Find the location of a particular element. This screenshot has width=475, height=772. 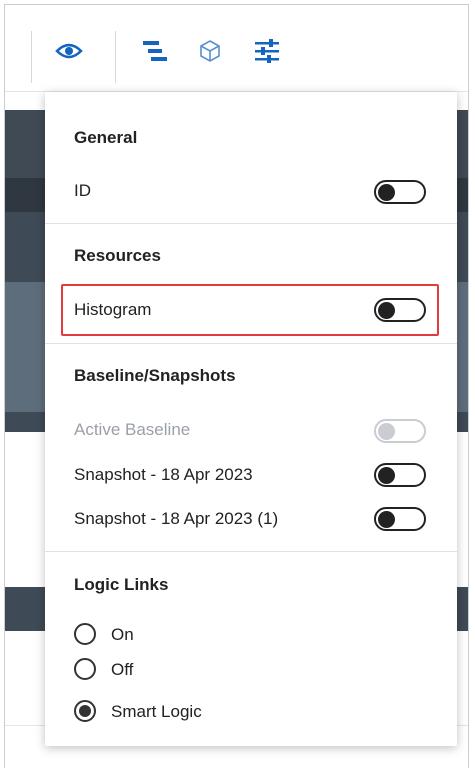

active-baseline-toggle is located at coordinates (400, 431).